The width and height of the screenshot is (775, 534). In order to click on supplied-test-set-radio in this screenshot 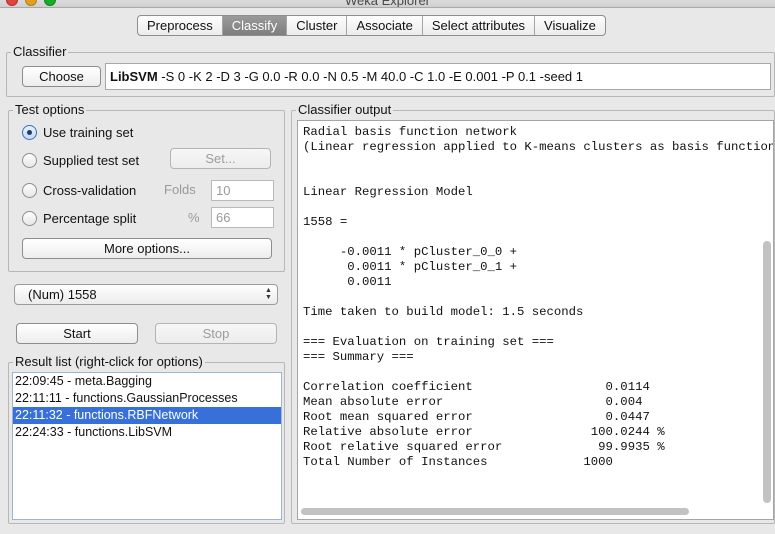, I will do `click(29, 160)`.